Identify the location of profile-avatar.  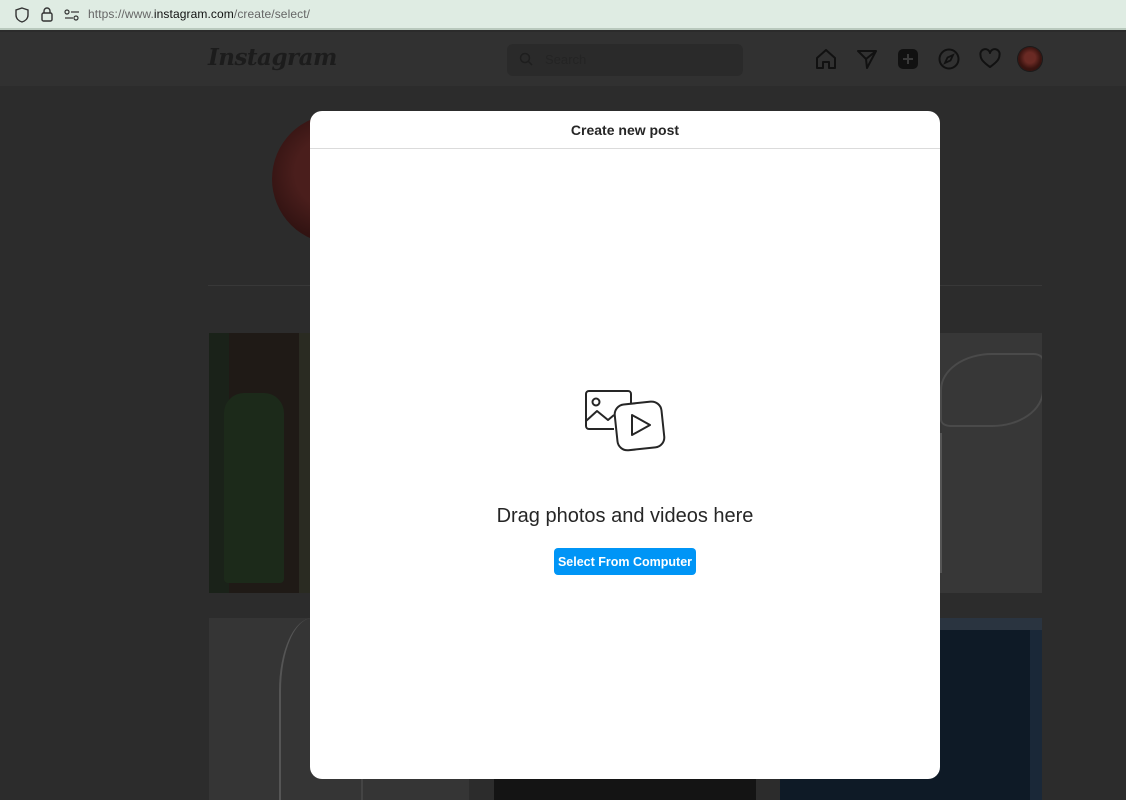
(1030, 59).